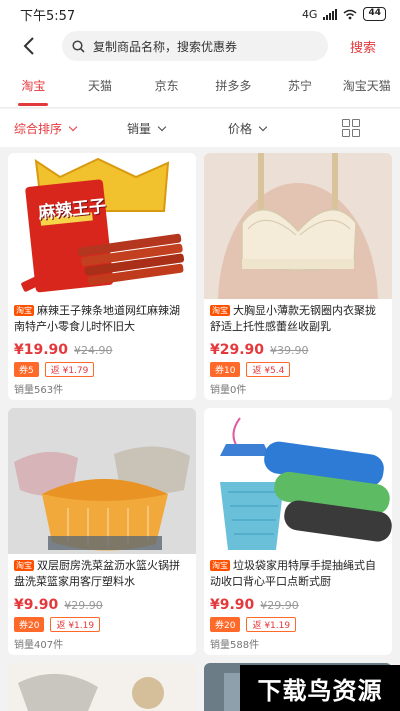 The image size is (400, 711). What do you see at coordinates (102, 687) in the screenshot?
I see `product-card-partial` at bounding box center [102, 687].